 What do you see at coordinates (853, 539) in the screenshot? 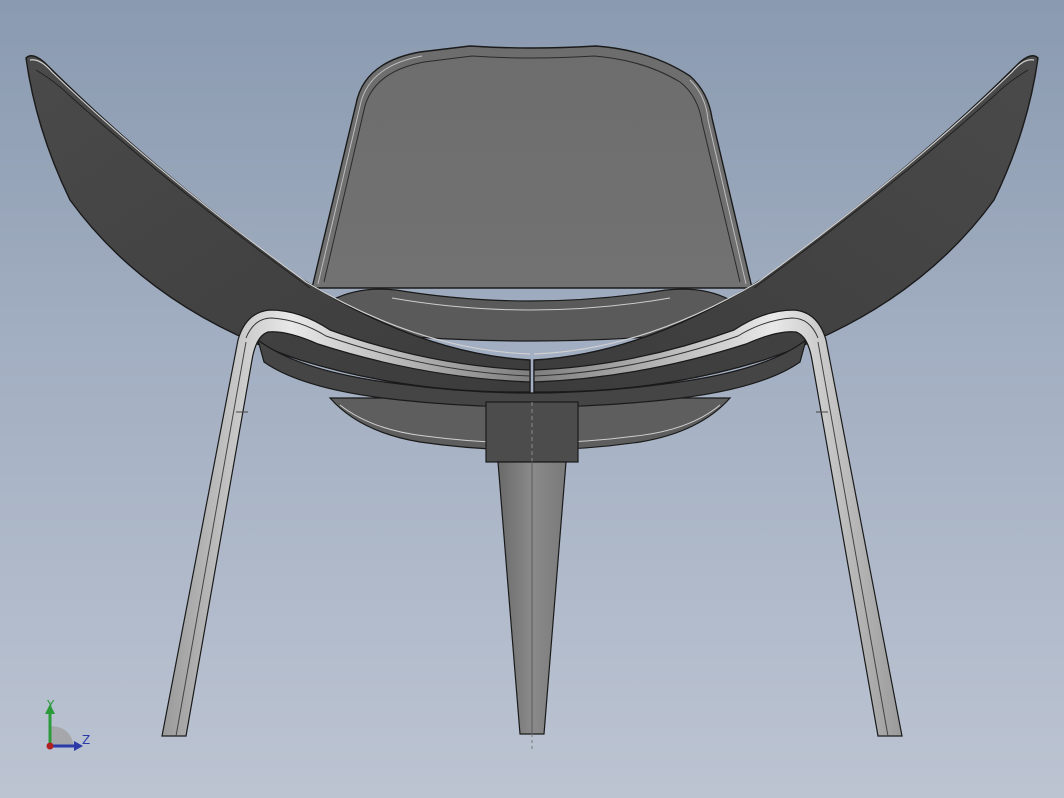
I see `right-leg-shaft-line` at bounding box center [853, 539].